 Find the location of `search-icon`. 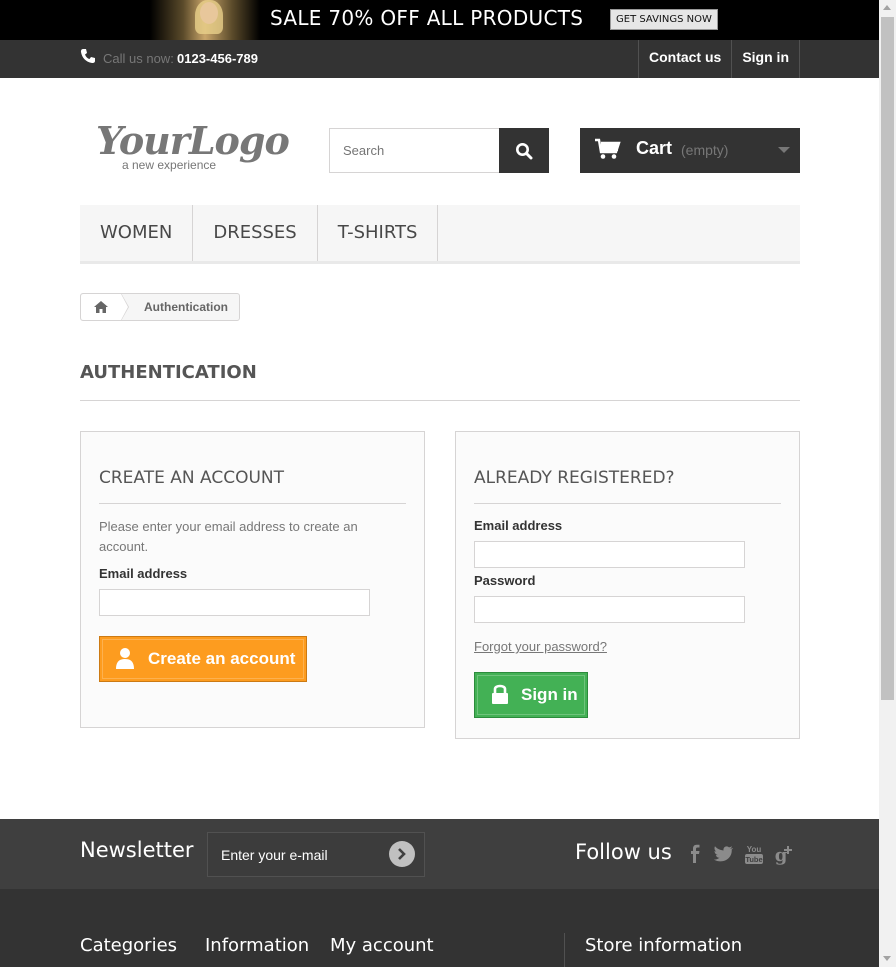

search-icon is located at coordinates (524, 150).